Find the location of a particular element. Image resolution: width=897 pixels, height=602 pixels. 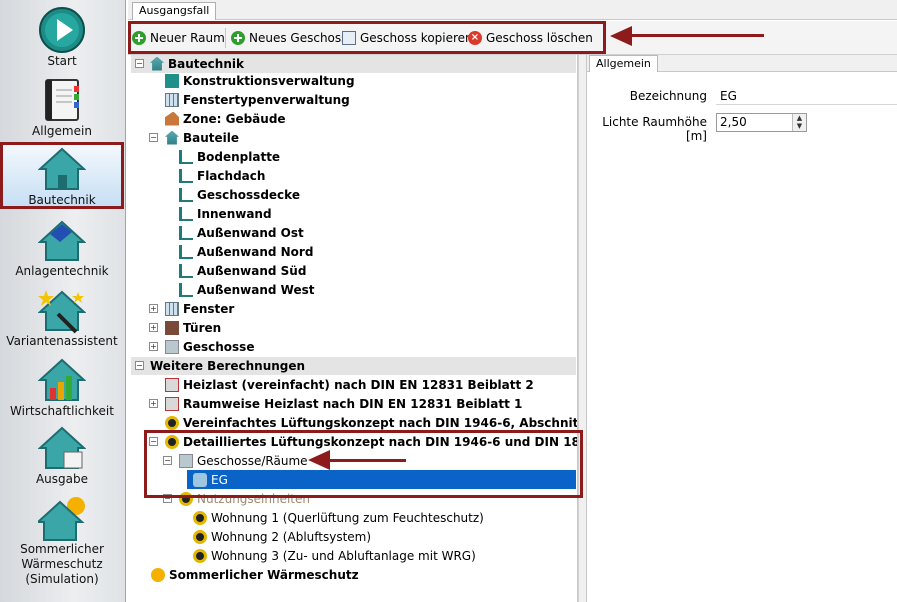

tree-item-aussenwand-west: Außenwand West is located at coordinates (246, 289).